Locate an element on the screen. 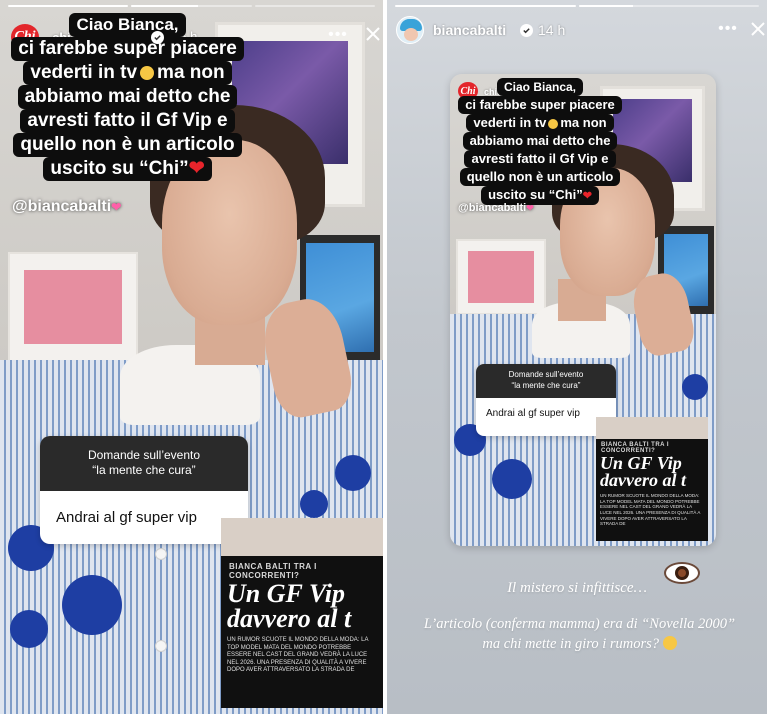  story-time: 14 h is located at coordinates (552, 30).